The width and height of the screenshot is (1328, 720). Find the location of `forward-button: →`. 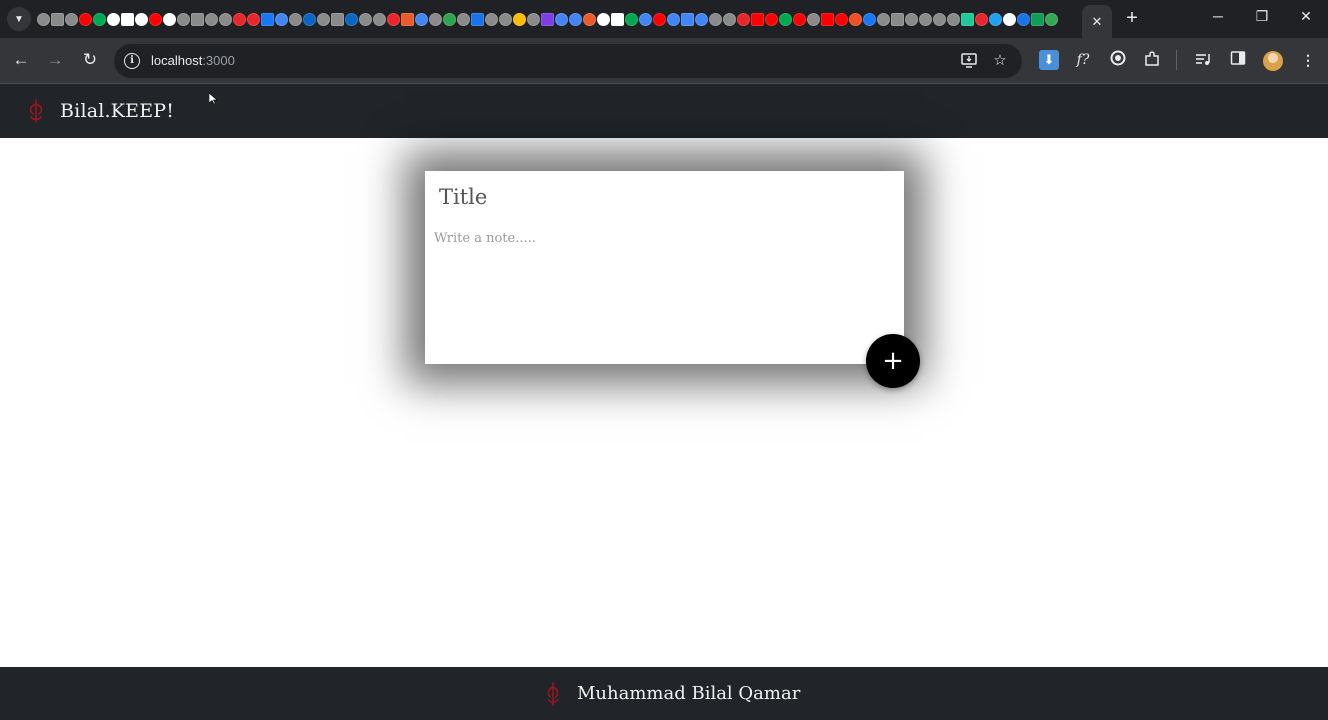

forward-button: → is located at coordinates (55, 60).